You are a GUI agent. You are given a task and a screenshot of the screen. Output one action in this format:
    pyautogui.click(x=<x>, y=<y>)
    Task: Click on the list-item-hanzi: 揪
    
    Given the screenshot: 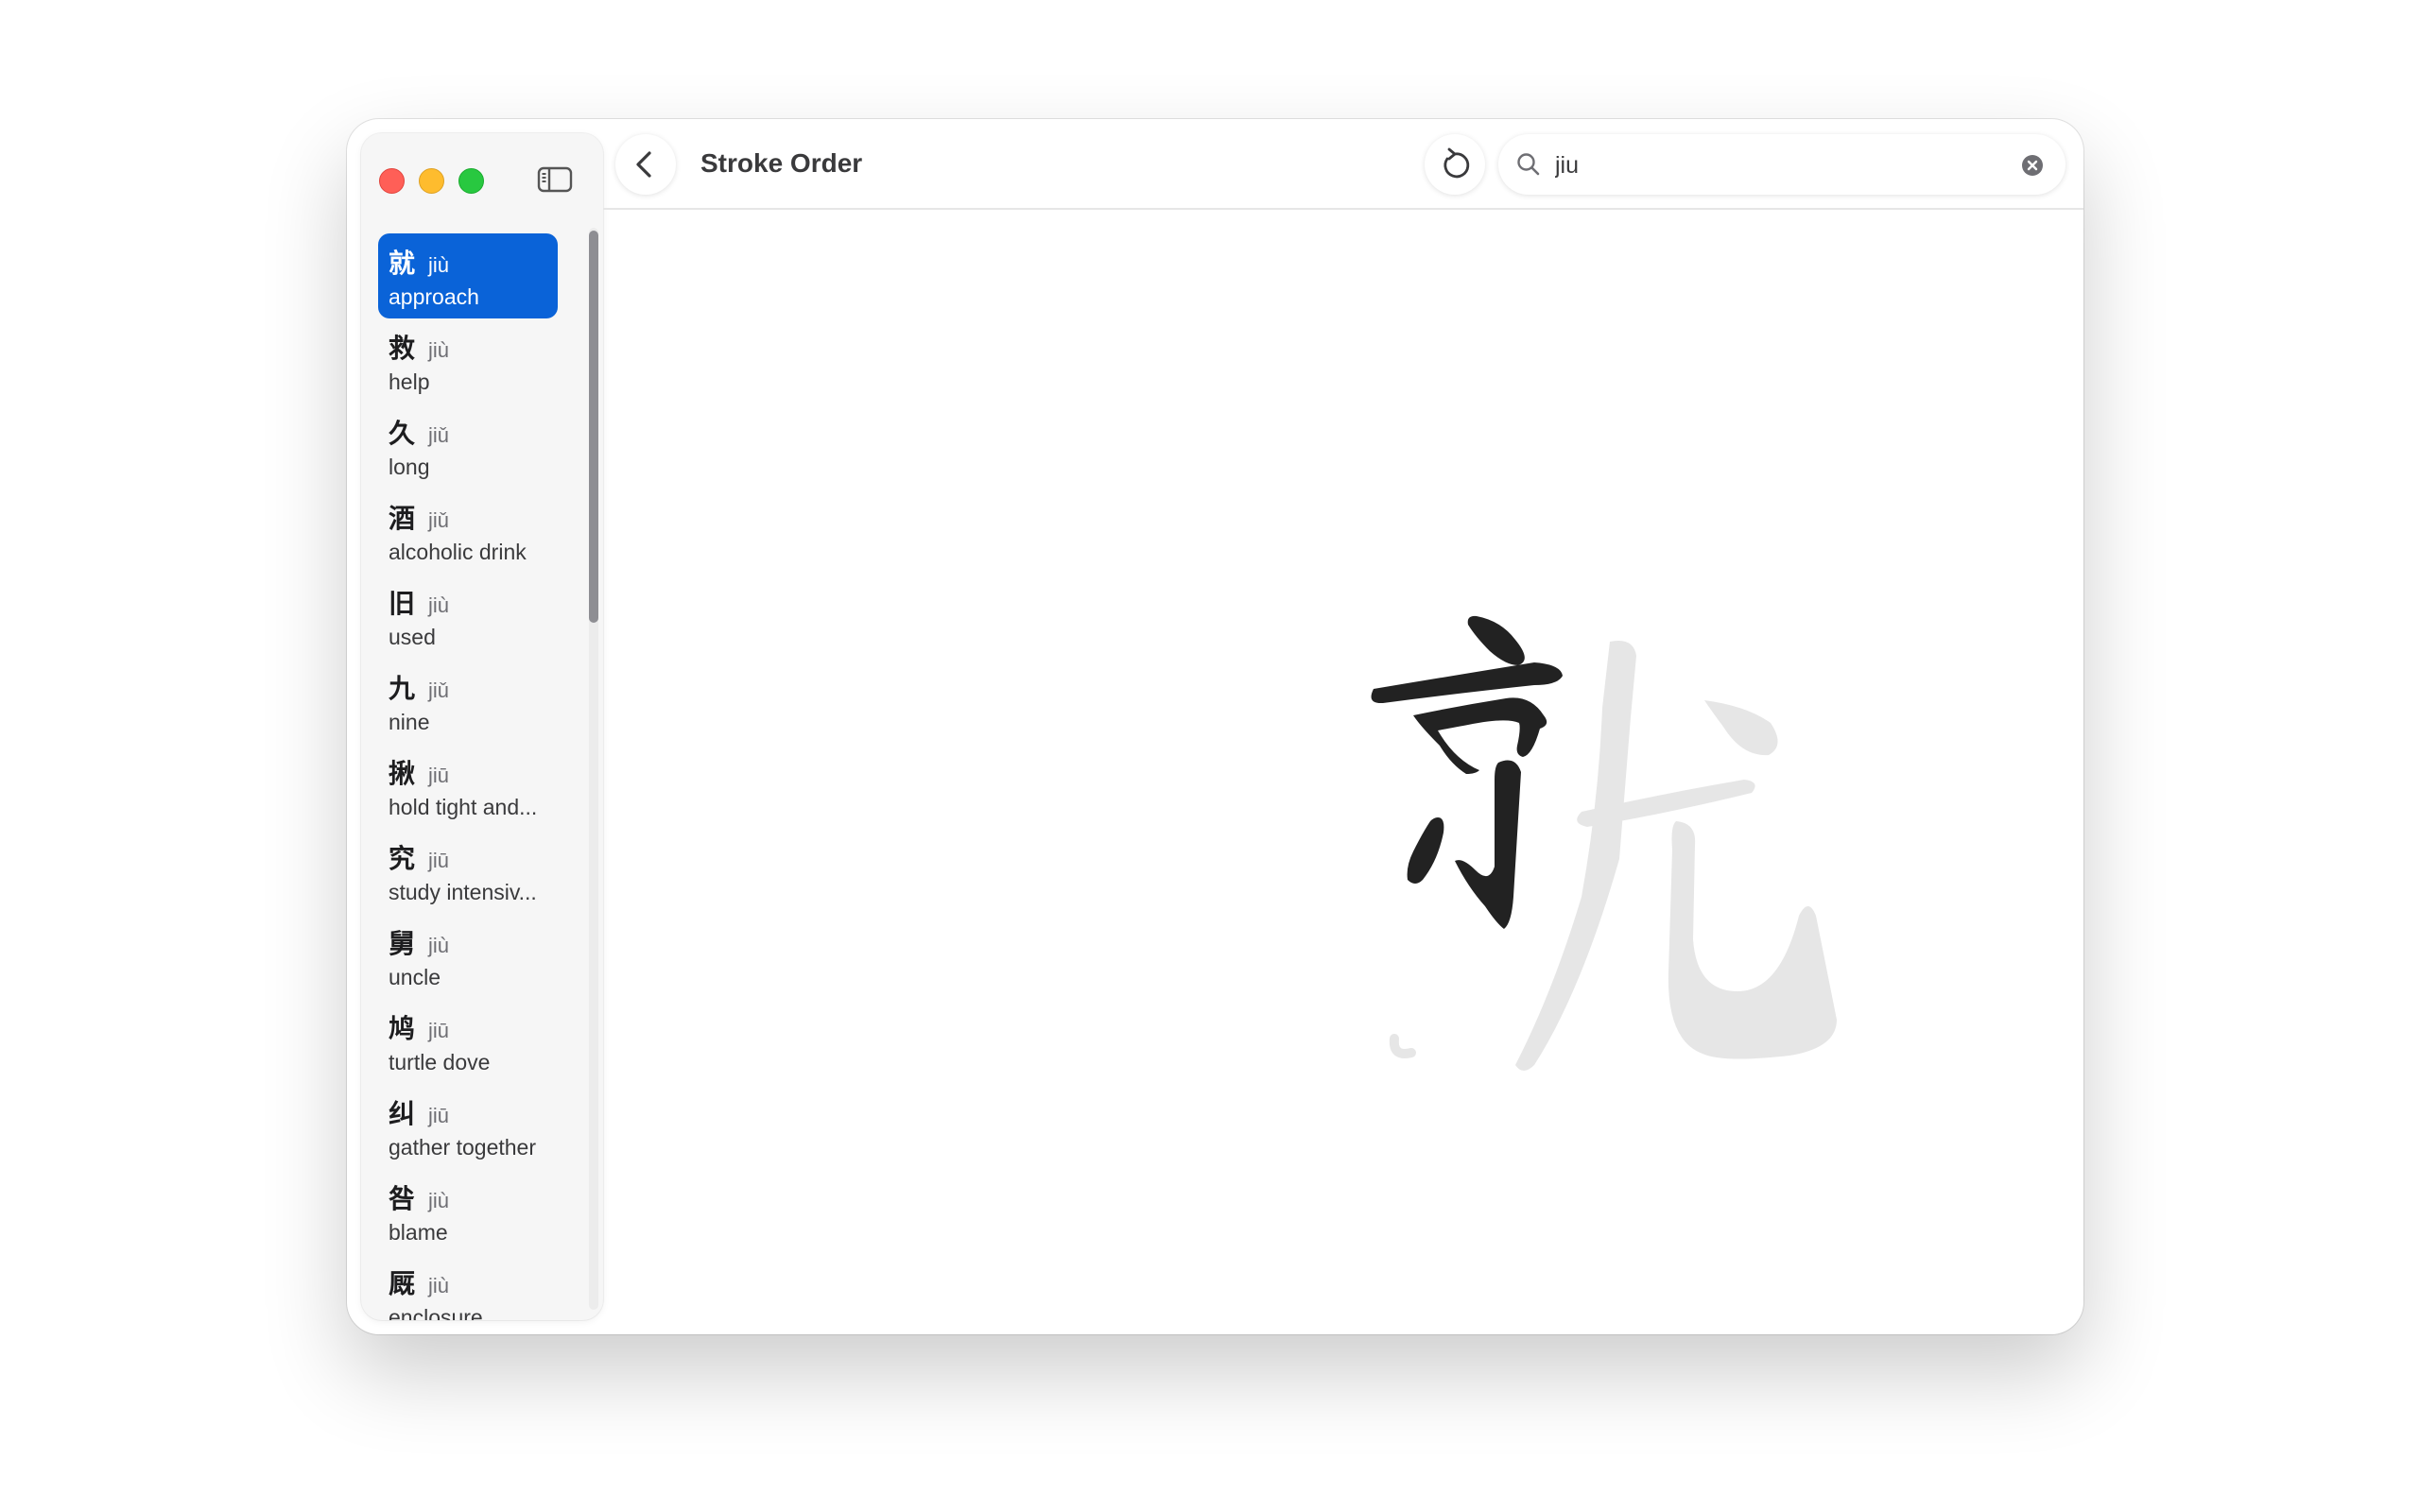 What is the action you would take?
    pyautogui.click(x=402, y=773)
    